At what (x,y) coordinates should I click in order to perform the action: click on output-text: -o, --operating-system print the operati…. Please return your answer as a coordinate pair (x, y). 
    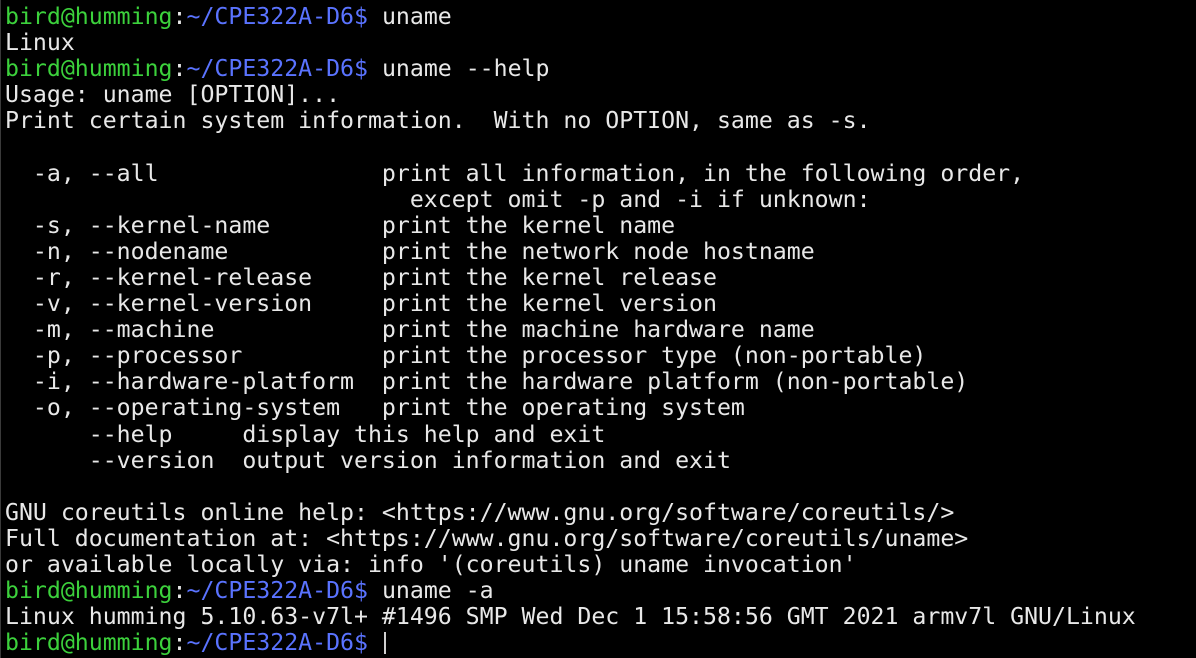
    Looking at the image, I should click on (375, 408).